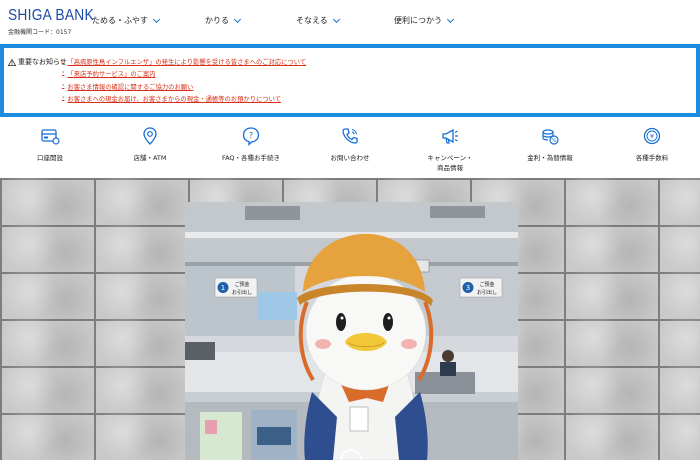 The height and width of the screenshot is (460, 700). I want to click on notice-title: 重要なお知らせ, so click(37, 62).